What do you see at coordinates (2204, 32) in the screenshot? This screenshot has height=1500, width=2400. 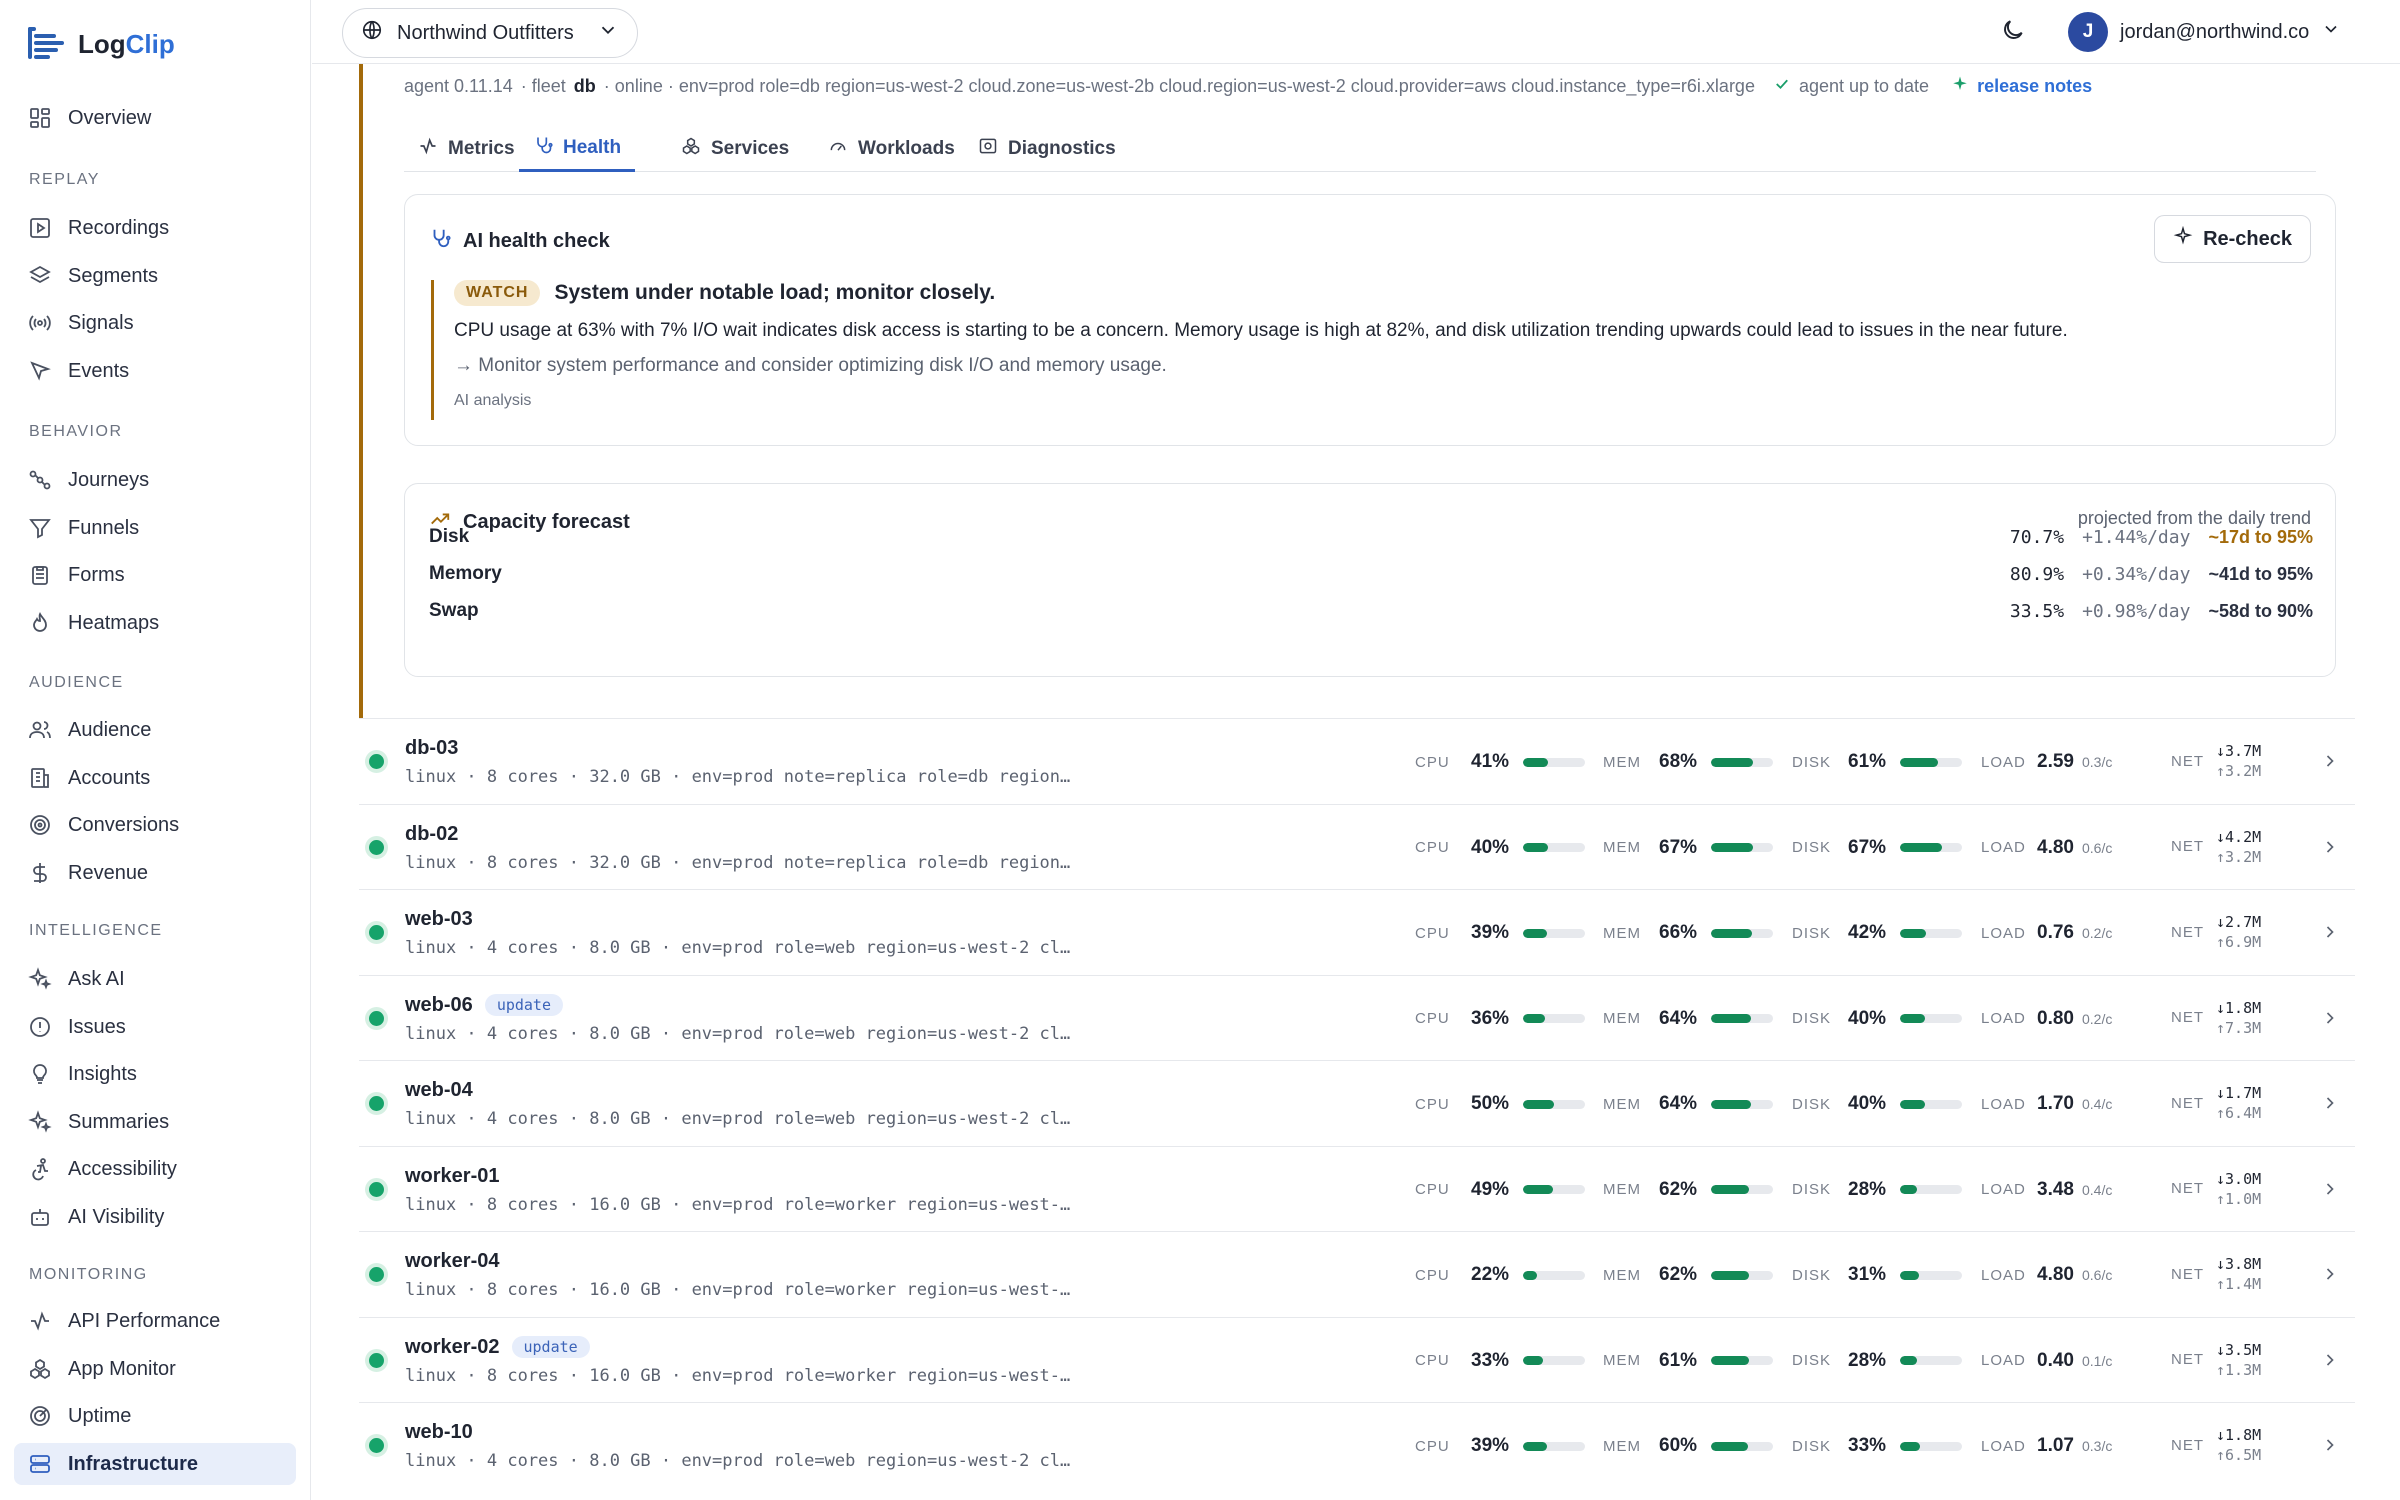 I see `user-menu: J jordan@northwind.co` at bounding box center [2204, 32].